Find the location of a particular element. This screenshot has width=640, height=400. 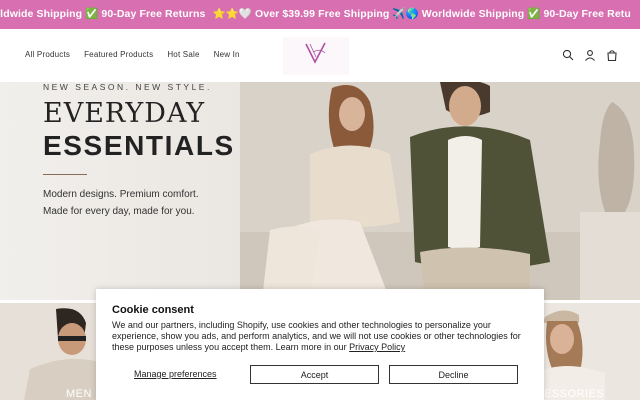

category-label-accessories: ESSORIES is located at coordinates (574, 394).